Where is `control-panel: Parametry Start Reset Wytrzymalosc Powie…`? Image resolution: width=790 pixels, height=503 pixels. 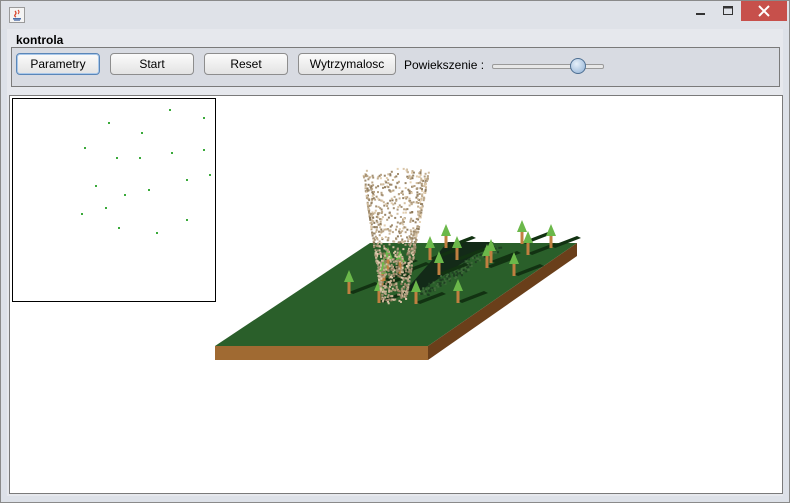 control-panel: Parametry Start Reset Wytrzymalosc Powie… is located at coordinates (395, 67).